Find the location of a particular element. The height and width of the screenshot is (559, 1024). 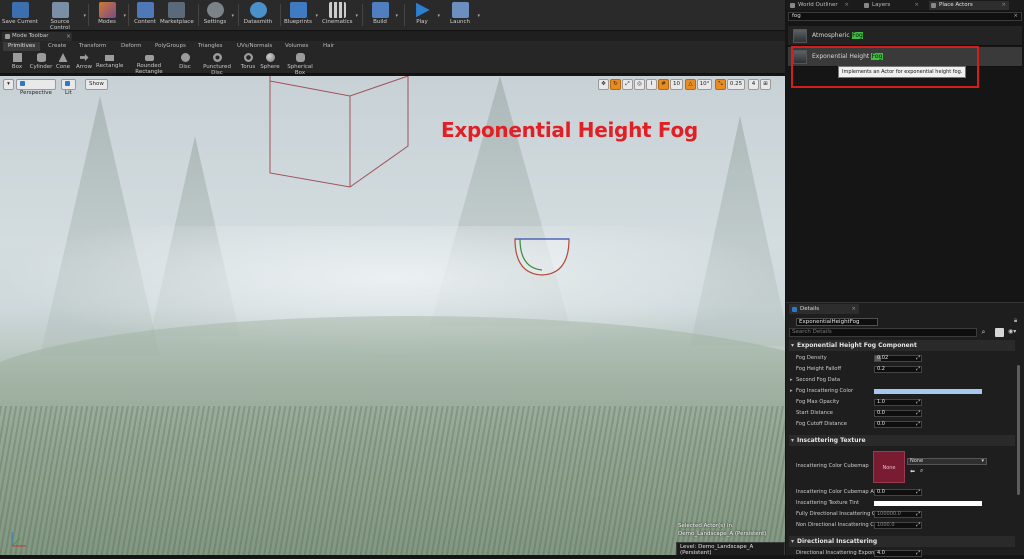

shape-arrow: Arrow is located at coordinates (84, 62).